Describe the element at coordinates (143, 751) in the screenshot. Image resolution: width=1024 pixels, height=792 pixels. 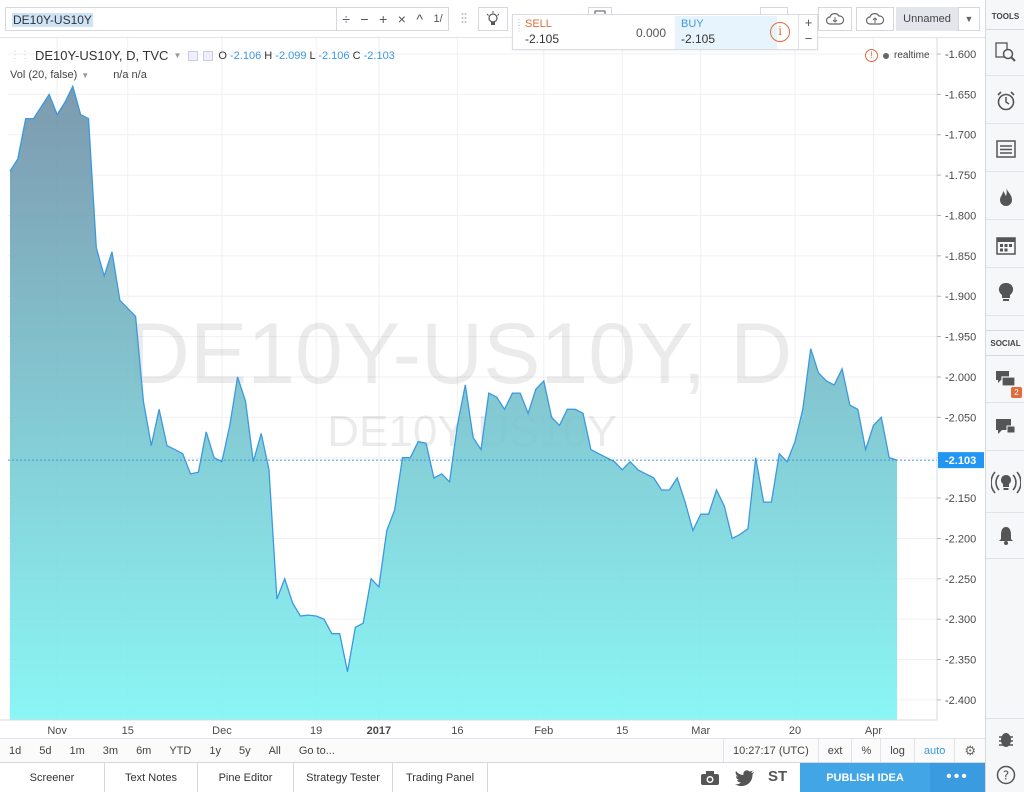
I see `timeframe-6m: 6m` at that location.